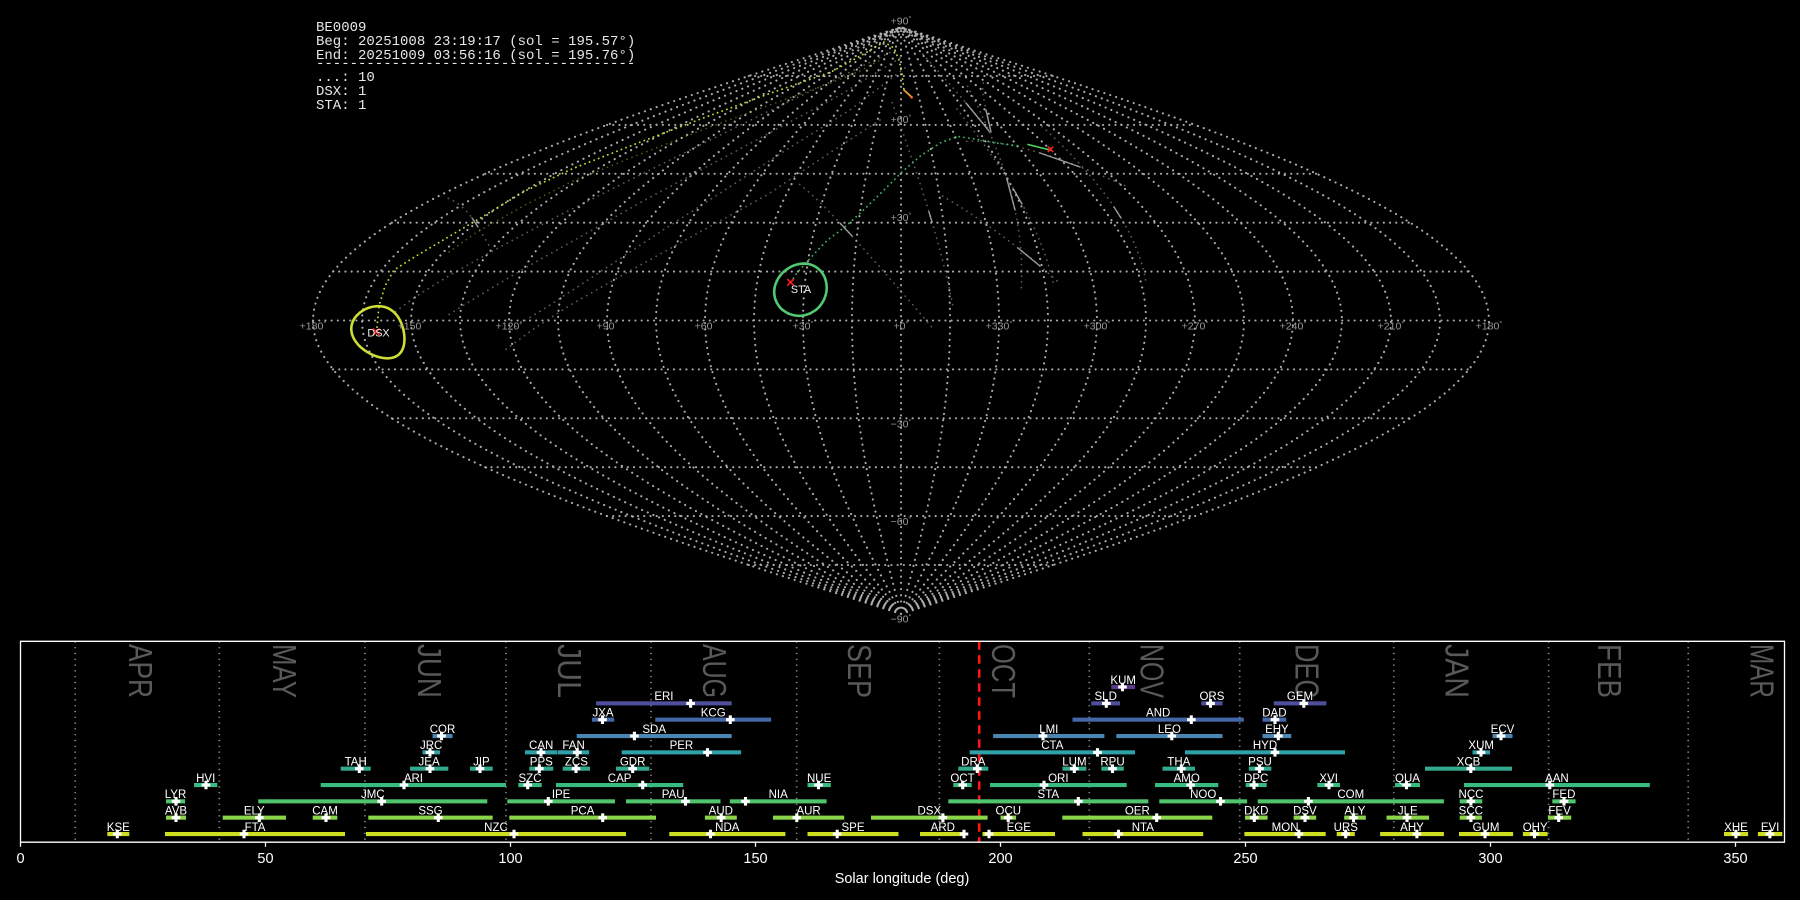 Image resolution: width=1800 pixels, height=900 pixels. Describe the element at coordinates (573, 746) in the screenshot. I see `svg-text: FAN` at that location.